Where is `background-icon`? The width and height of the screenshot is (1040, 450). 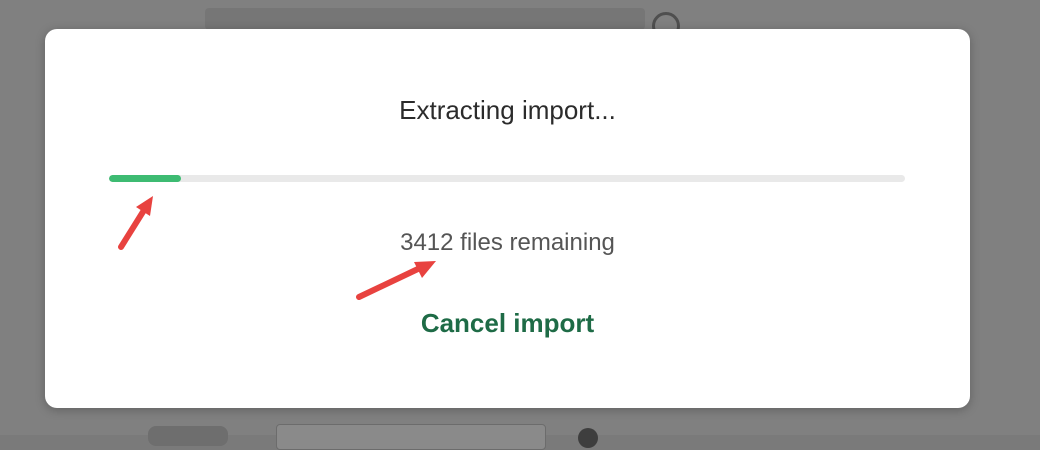 background-icon is located at coordinates (588, 438).